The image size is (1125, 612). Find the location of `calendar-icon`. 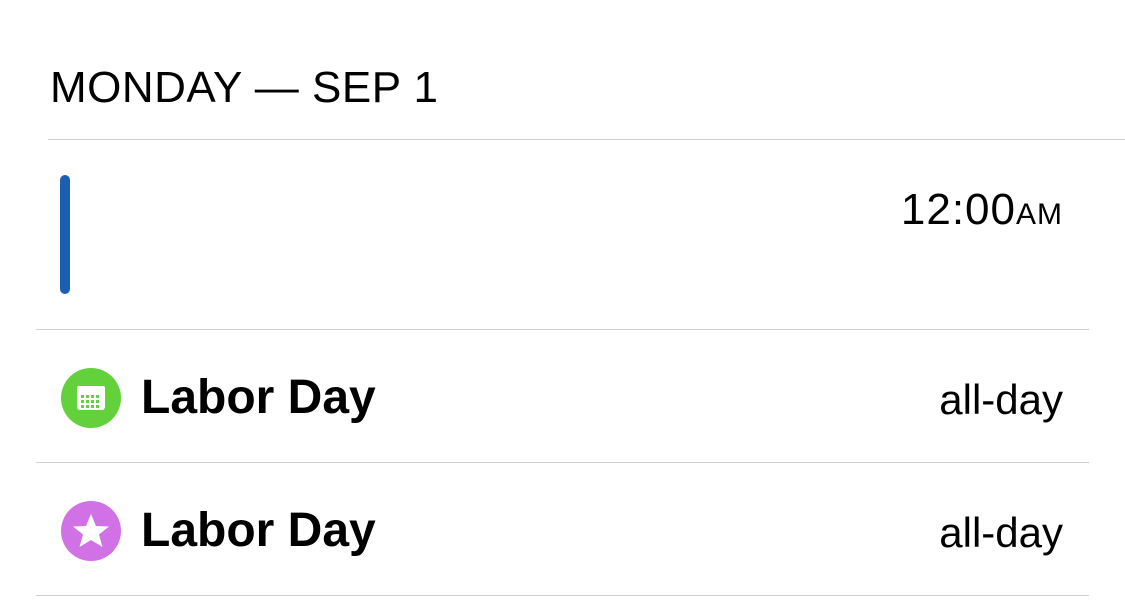

calendar-icon is located at coordinates (91, 398).